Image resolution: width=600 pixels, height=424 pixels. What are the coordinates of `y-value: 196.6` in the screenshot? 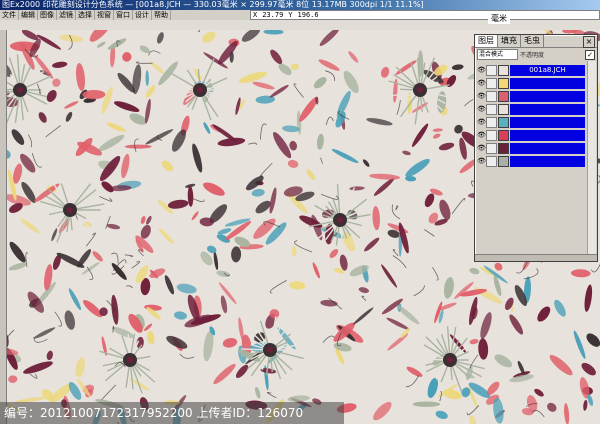 It's located at (308, 15).